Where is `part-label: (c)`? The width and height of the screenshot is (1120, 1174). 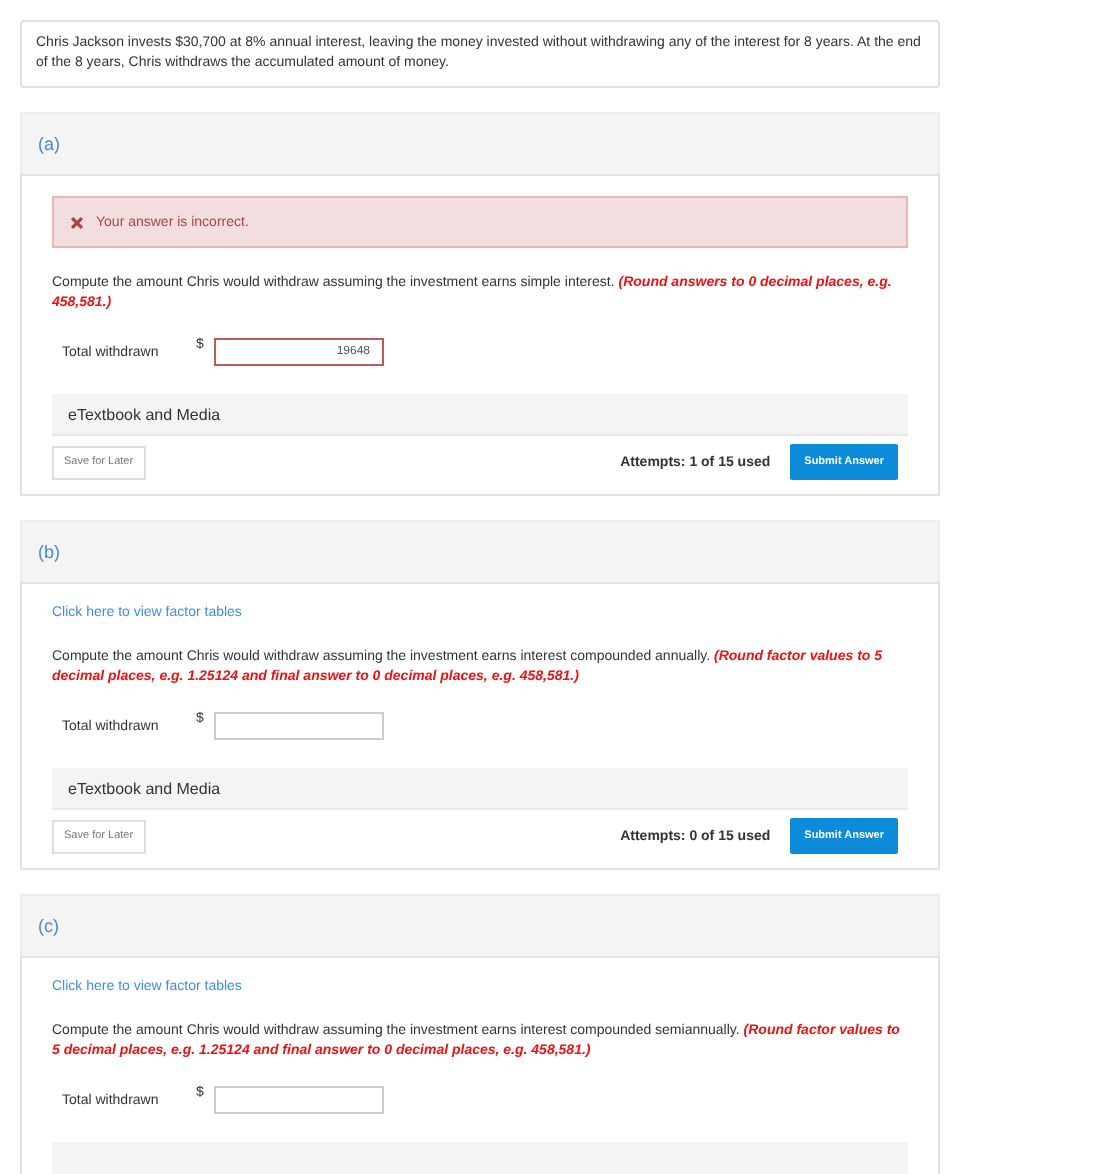 part-label: (c) is located at coordinates (48, 926).